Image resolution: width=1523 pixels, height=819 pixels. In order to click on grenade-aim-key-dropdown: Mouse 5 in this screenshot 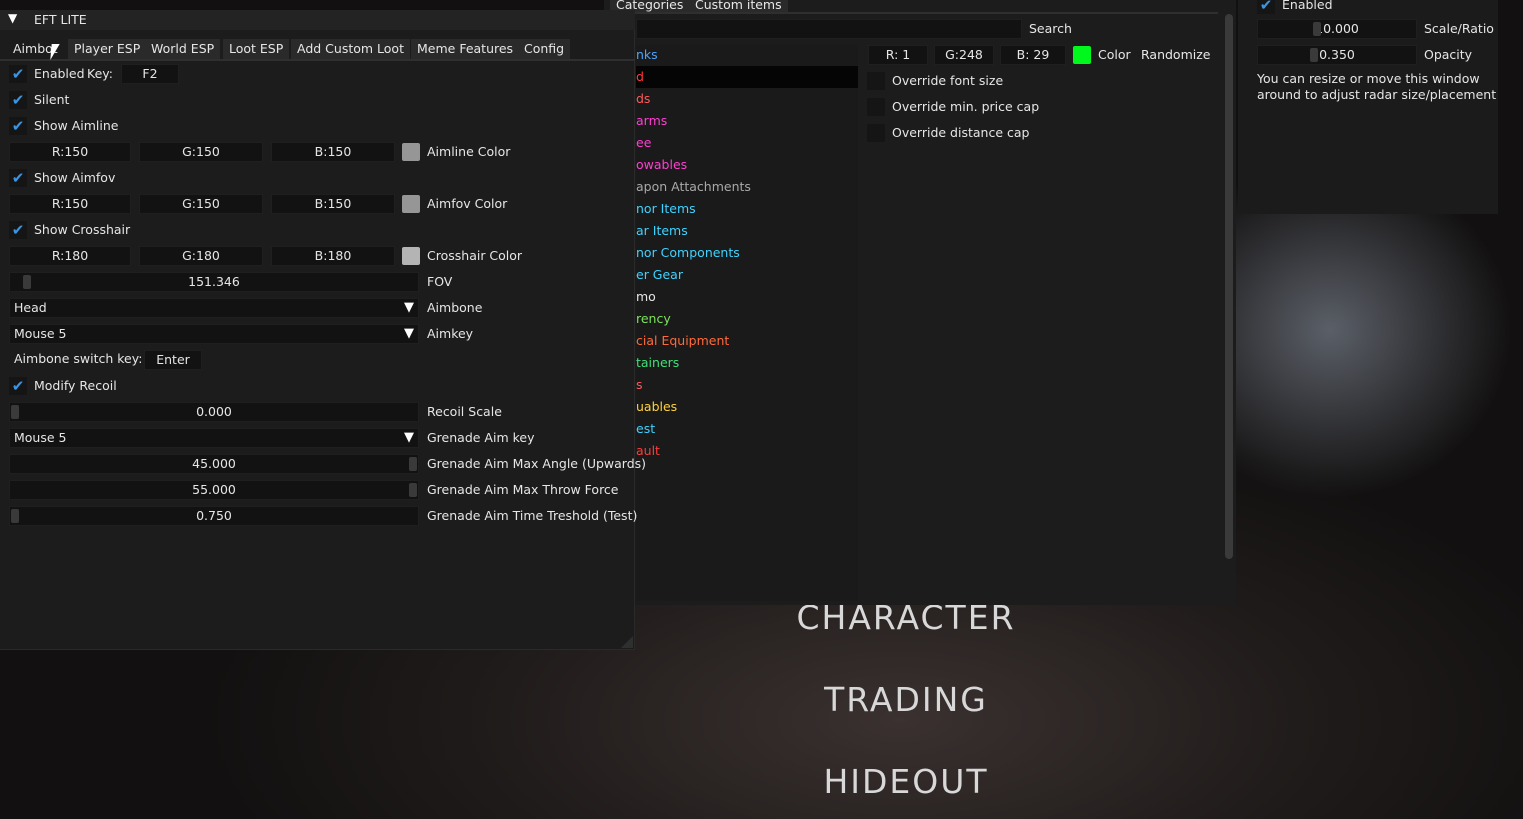, I will do `click(214, 438)`.